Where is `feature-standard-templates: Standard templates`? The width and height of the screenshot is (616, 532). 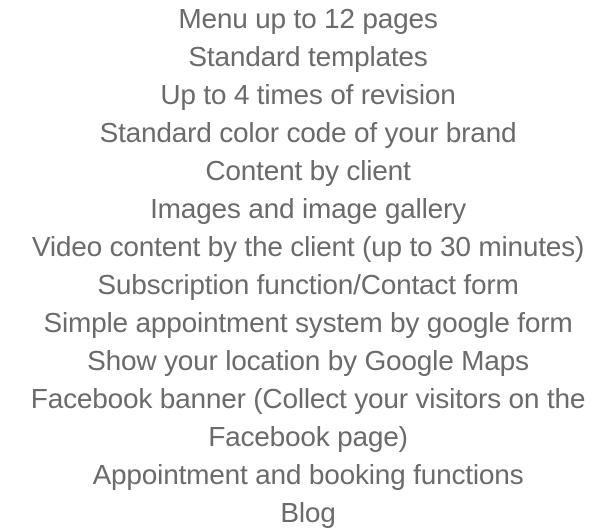 feature-standard-templates: Standard templates is located at coordinates (308, 56).